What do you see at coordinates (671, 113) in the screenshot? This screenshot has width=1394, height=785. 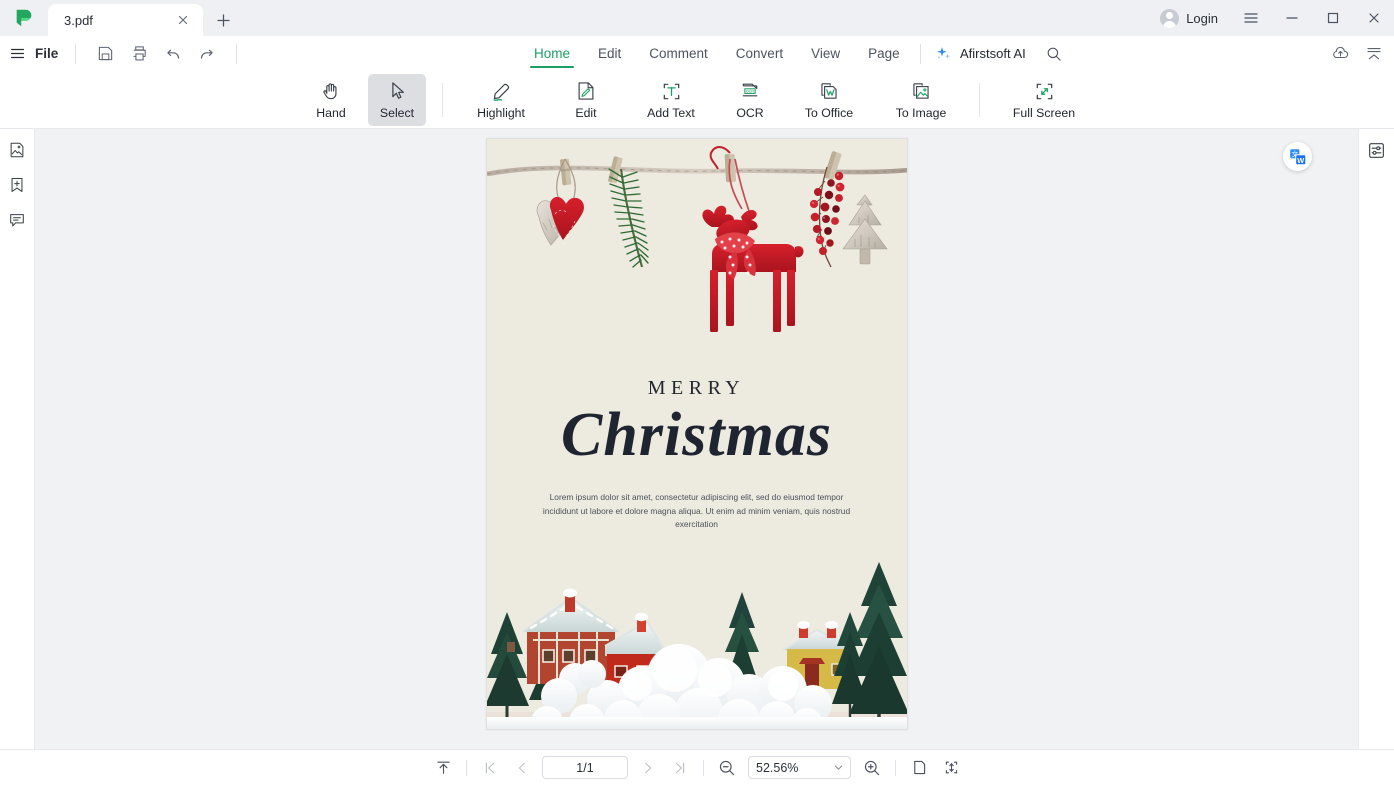 I see `tool-add-text-label: Add Text` at bounding box center [671, 113].